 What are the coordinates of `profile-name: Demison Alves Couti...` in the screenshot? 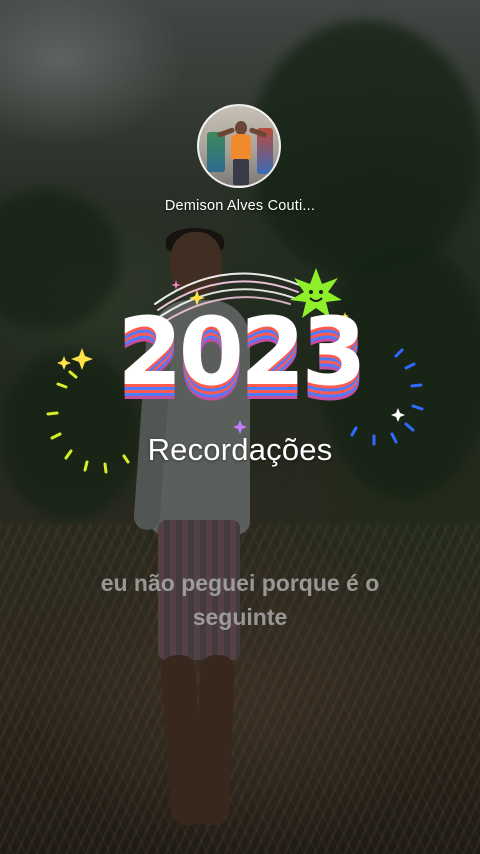 It's located at (240, 206).